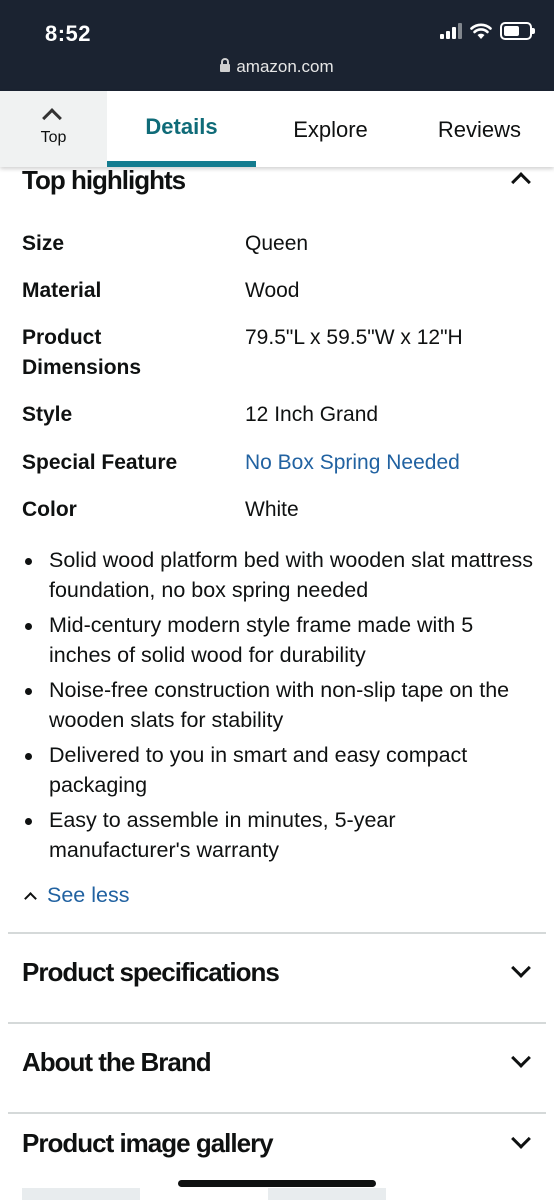  Describe the element at coordinates (49, 509) in the screenshot. I see `spec-key: Color` at that location.